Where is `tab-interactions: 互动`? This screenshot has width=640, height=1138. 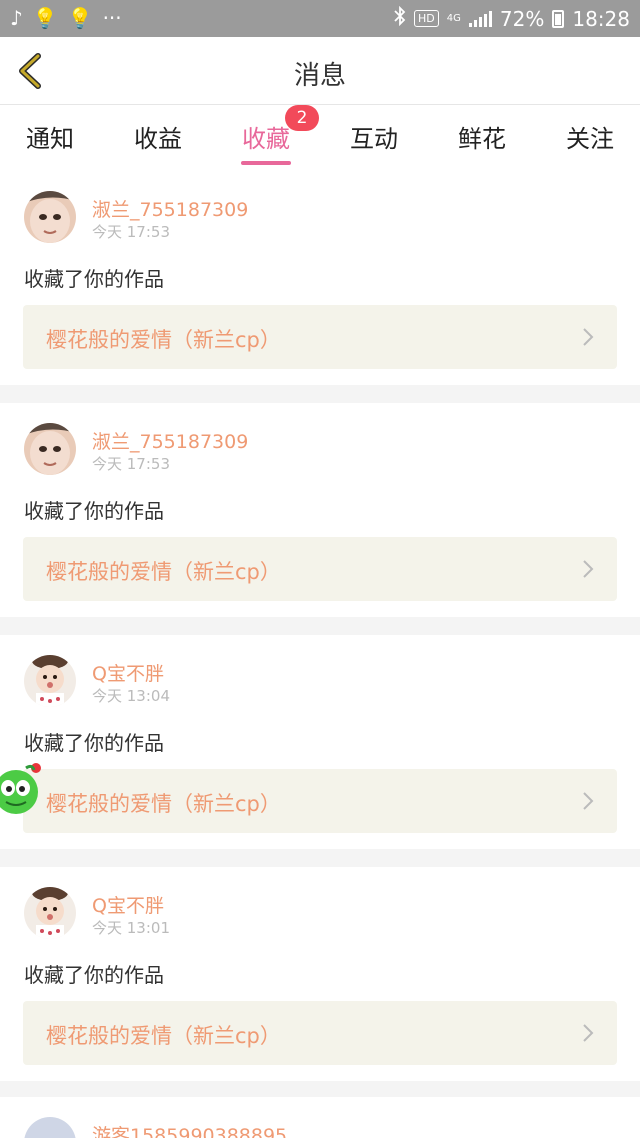
tab-interactions: 互动 is located at coordinates (374, 136).